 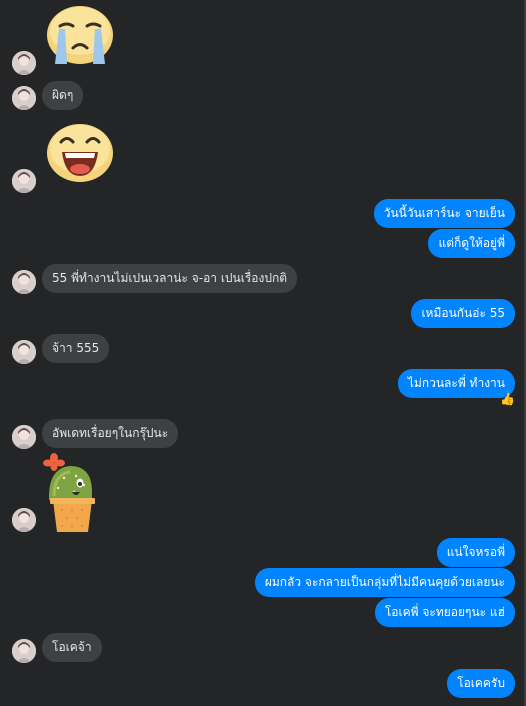 I want to click on laughing-face-sticker, so click(x=80, y=153).